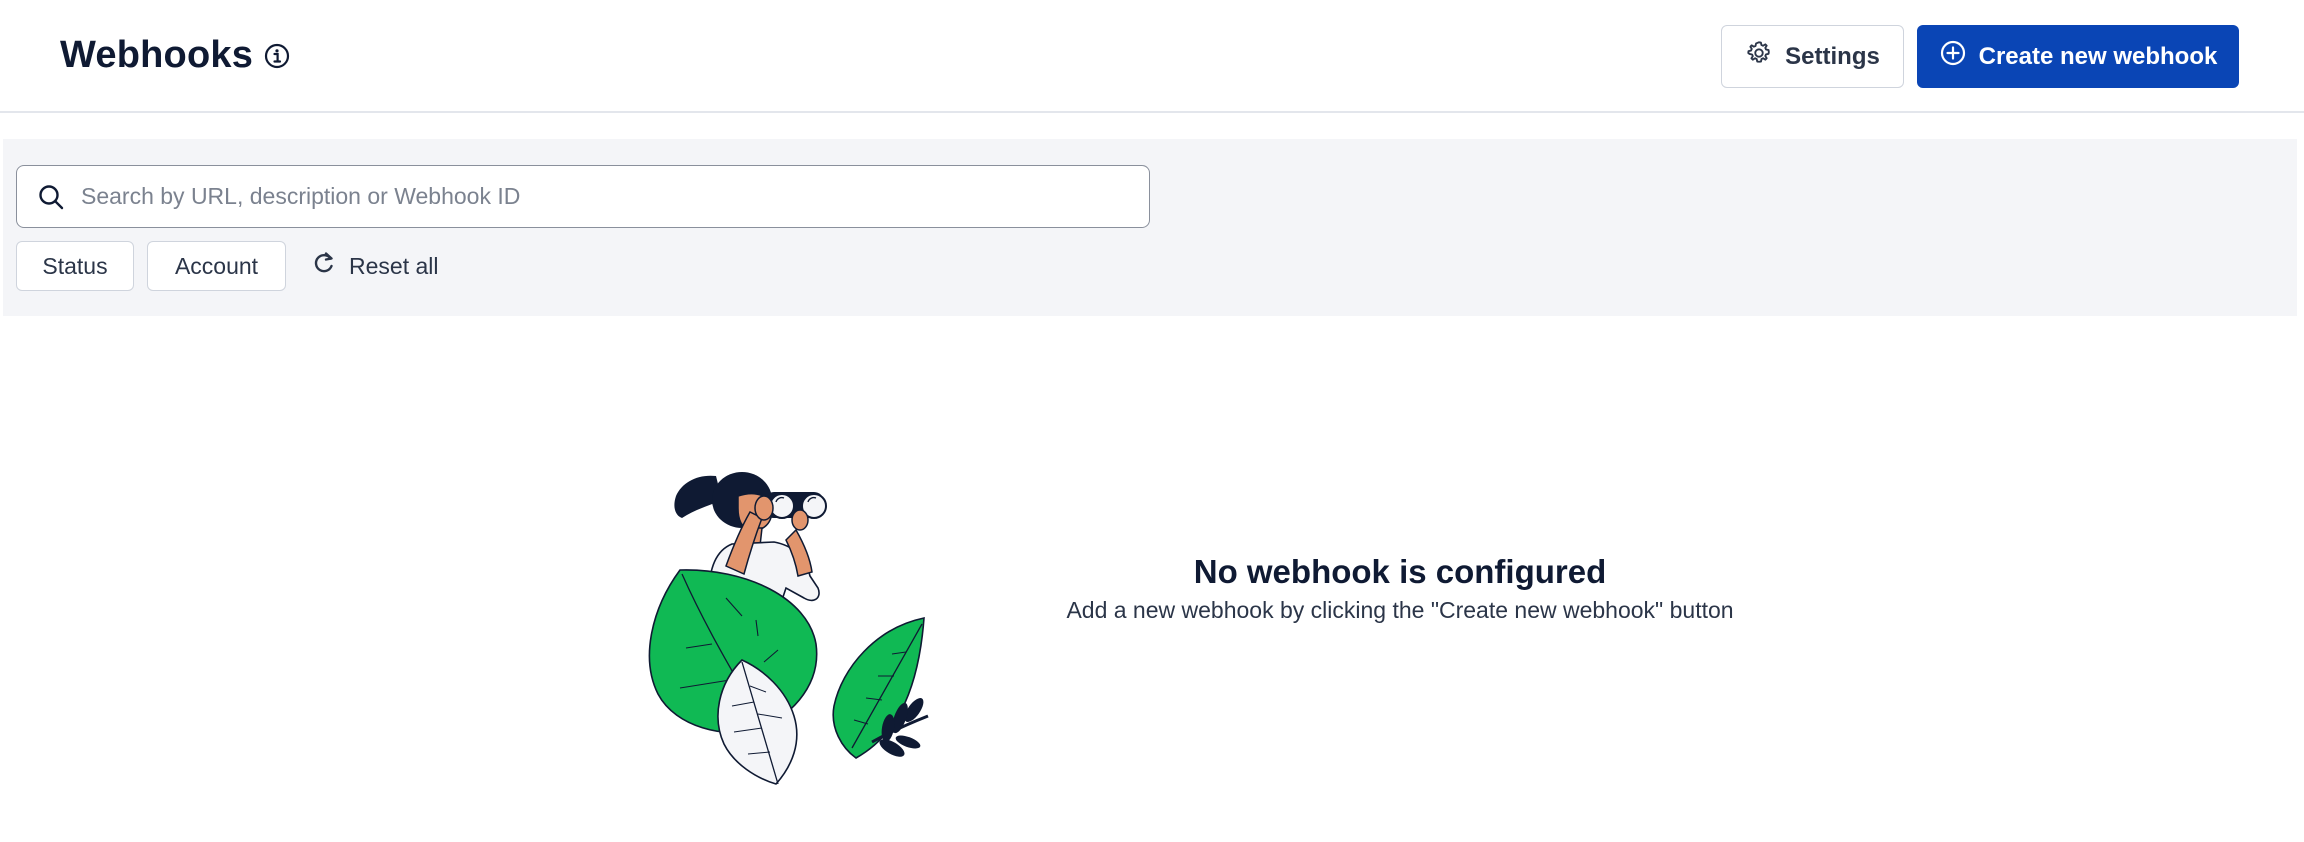 Image resolution: width=2304 pixels, height=842 pixels. Describe the element at coordinates (1152, 56) in the screenshot. I see `page-header: Webhooks Settings Create new webhook` at that location.